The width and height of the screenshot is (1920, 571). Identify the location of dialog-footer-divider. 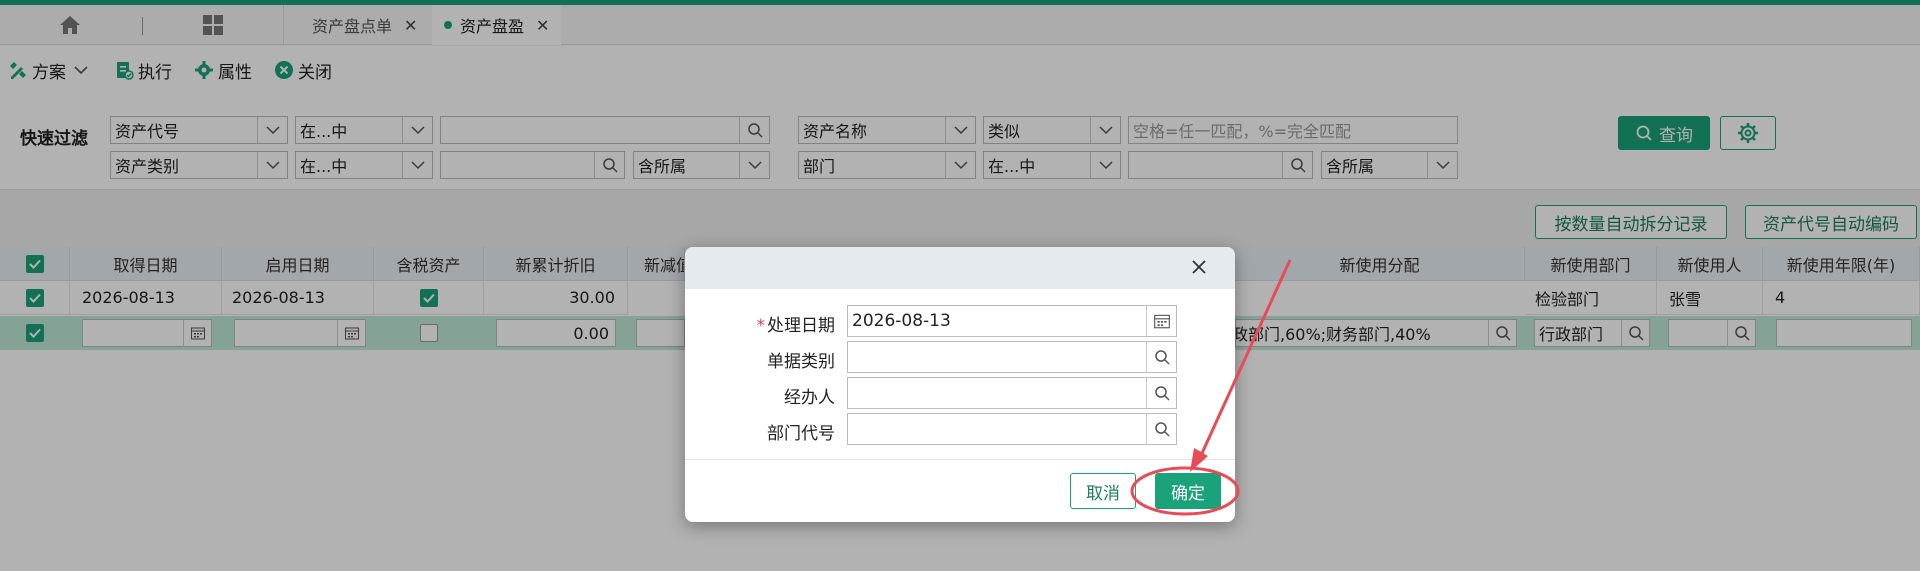
(960, 459).